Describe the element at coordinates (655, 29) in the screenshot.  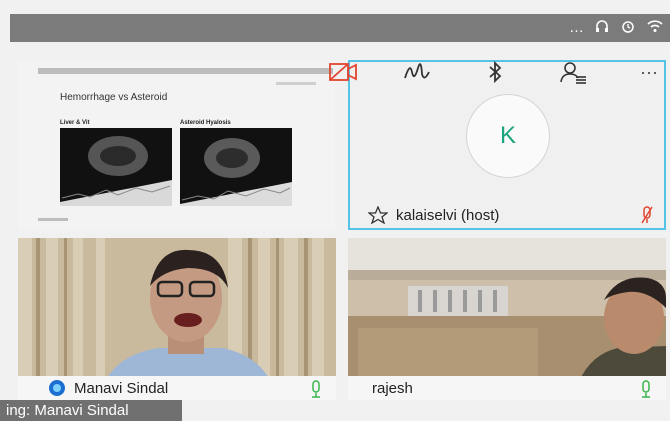
I see `wifi-icon` at that location.